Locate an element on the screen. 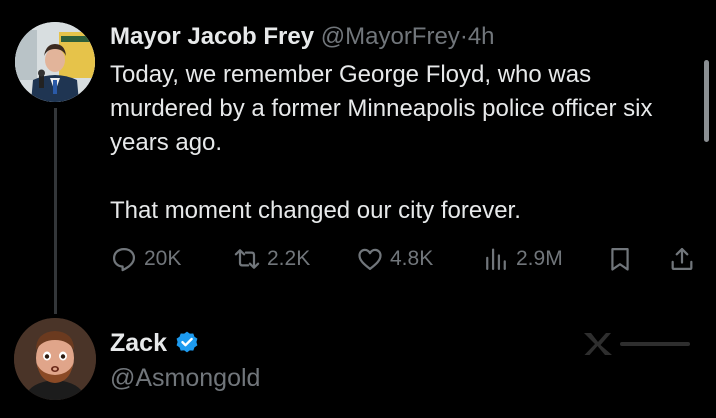 This screenshot has height=418, width=716. share-button is located at coordinates (682, 259).